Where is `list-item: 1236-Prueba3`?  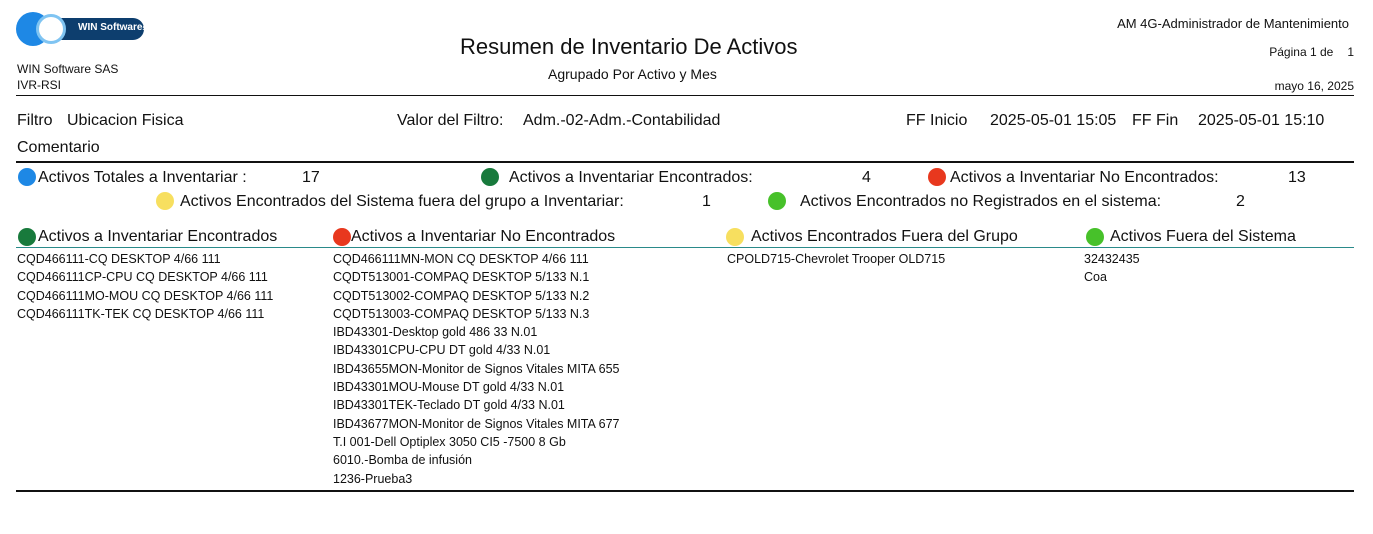 list-item: 1236-Prueba3 is located at coordinates (373, 478).